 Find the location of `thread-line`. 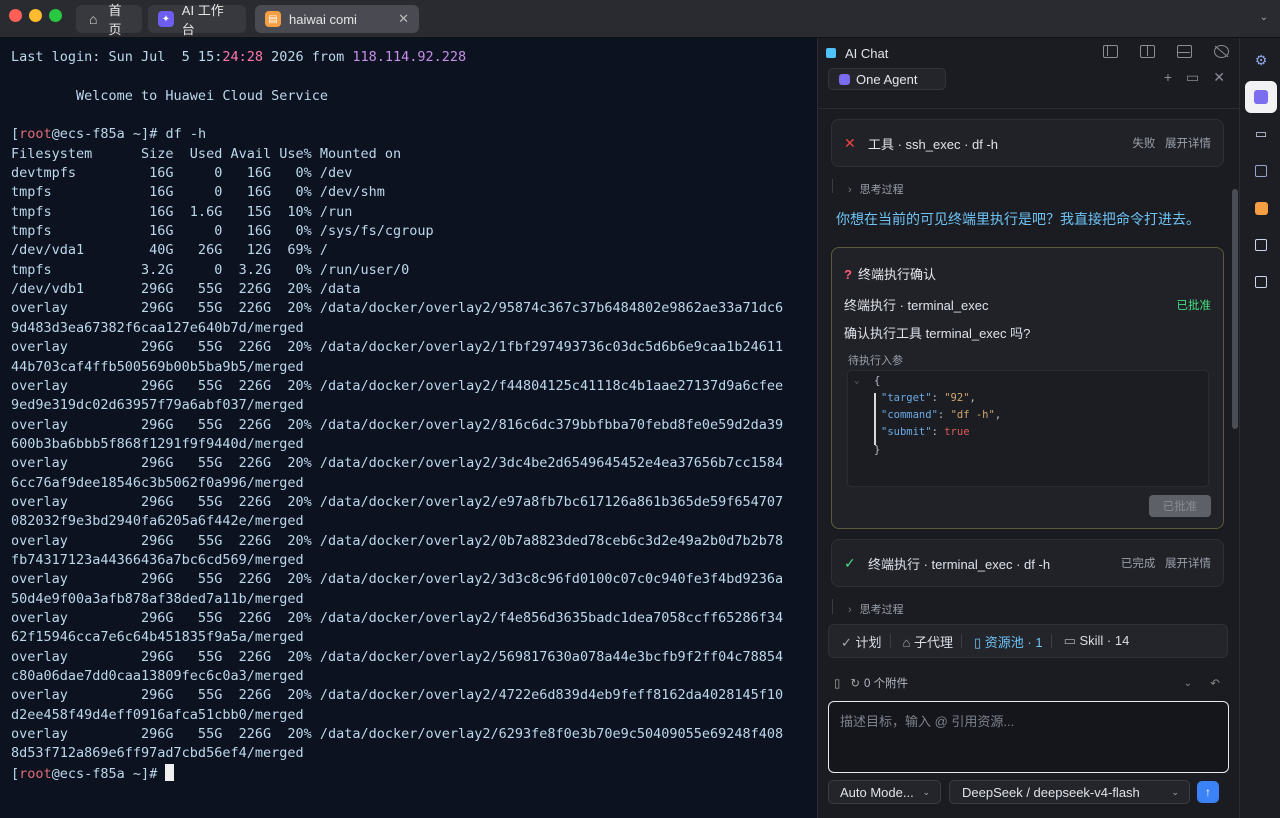

thread-line is located at coordinates (832, 186).